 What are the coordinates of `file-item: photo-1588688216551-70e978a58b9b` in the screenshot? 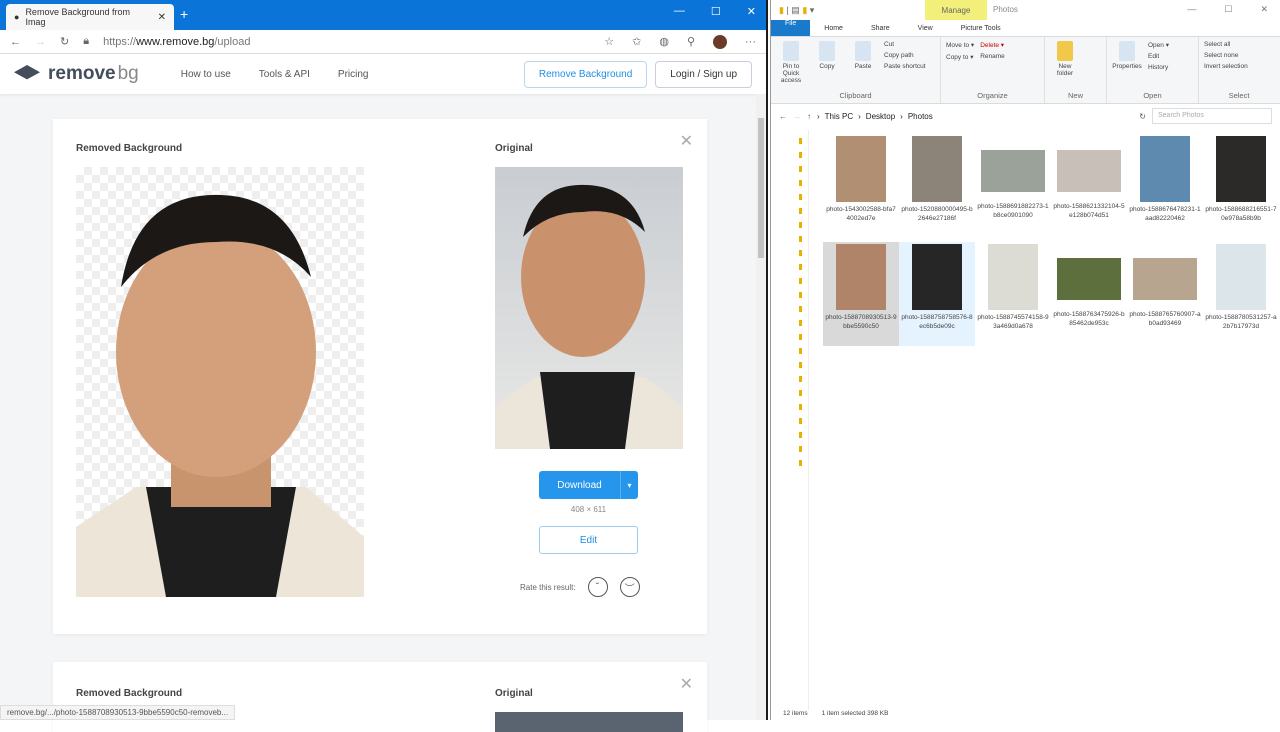 It's located at (1241, 186).